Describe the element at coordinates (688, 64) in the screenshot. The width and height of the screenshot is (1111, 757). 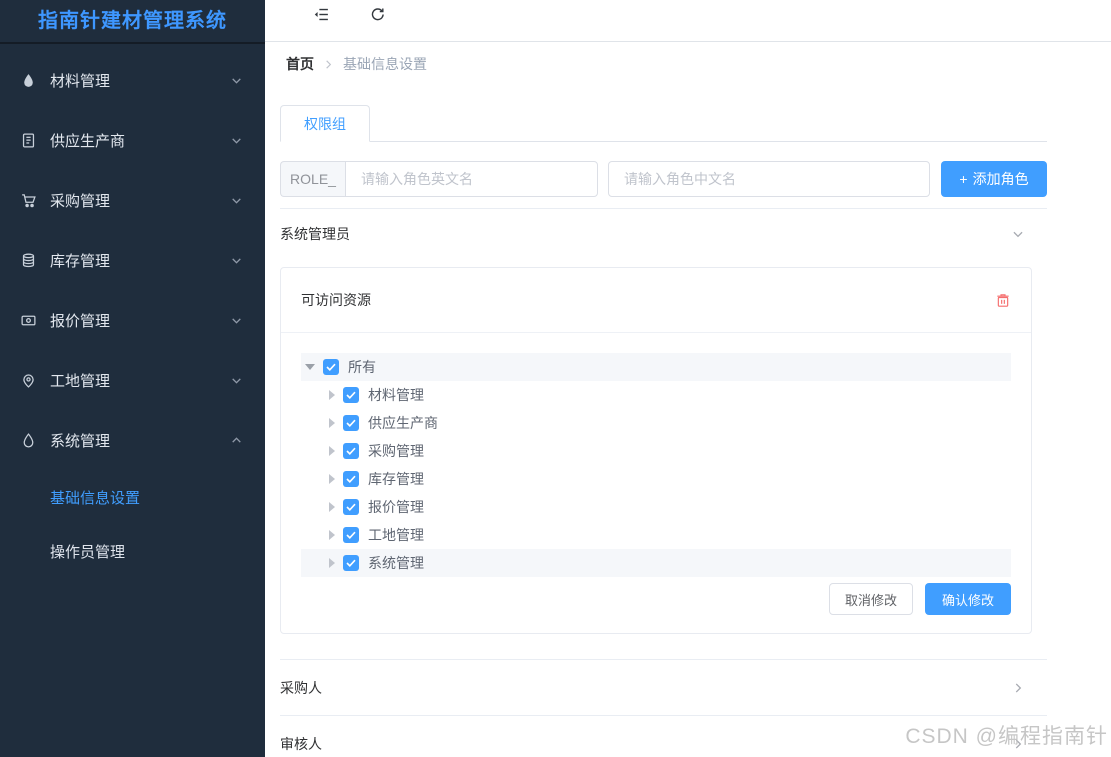
I see `breadcrumb: 首页 基础信息设置` at that location.